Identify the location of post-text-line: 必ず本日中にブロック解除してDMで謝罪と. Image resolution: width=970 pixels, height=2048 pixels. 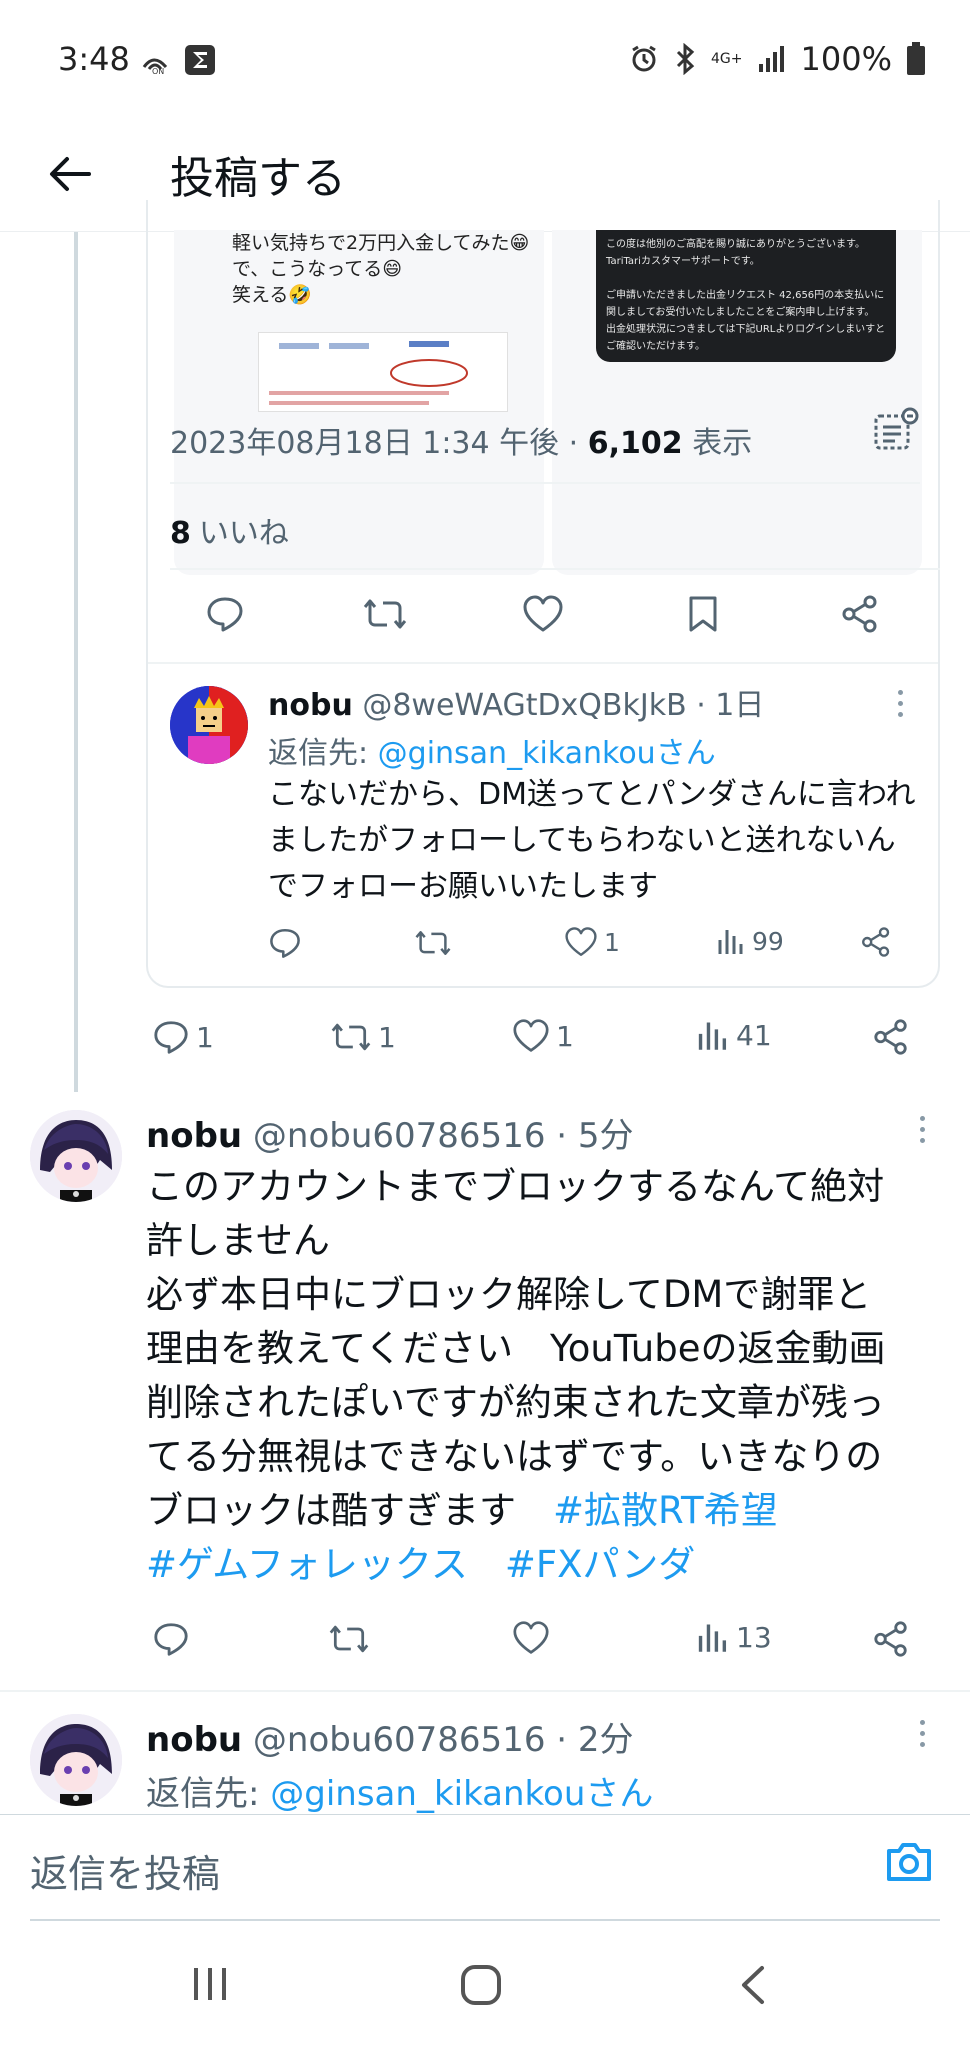
(509, 1294).